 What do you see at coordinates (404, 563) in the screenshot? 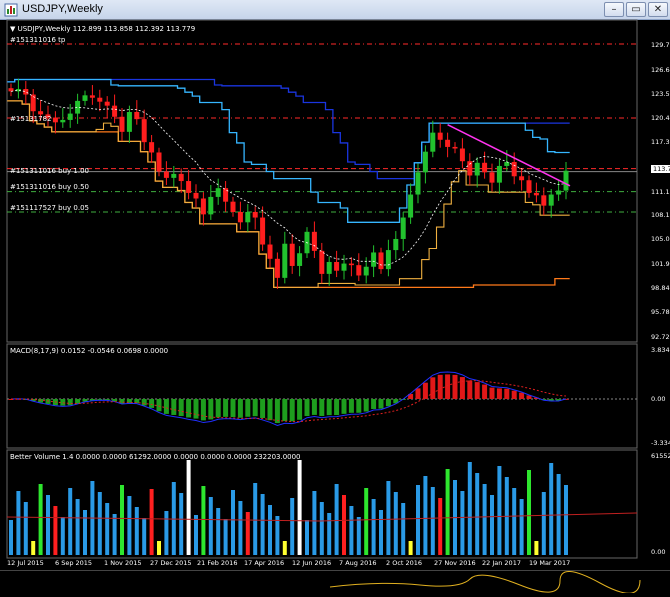
I see `x-axis-label: 2 Oct 2016` at bounding box center [404, 563].